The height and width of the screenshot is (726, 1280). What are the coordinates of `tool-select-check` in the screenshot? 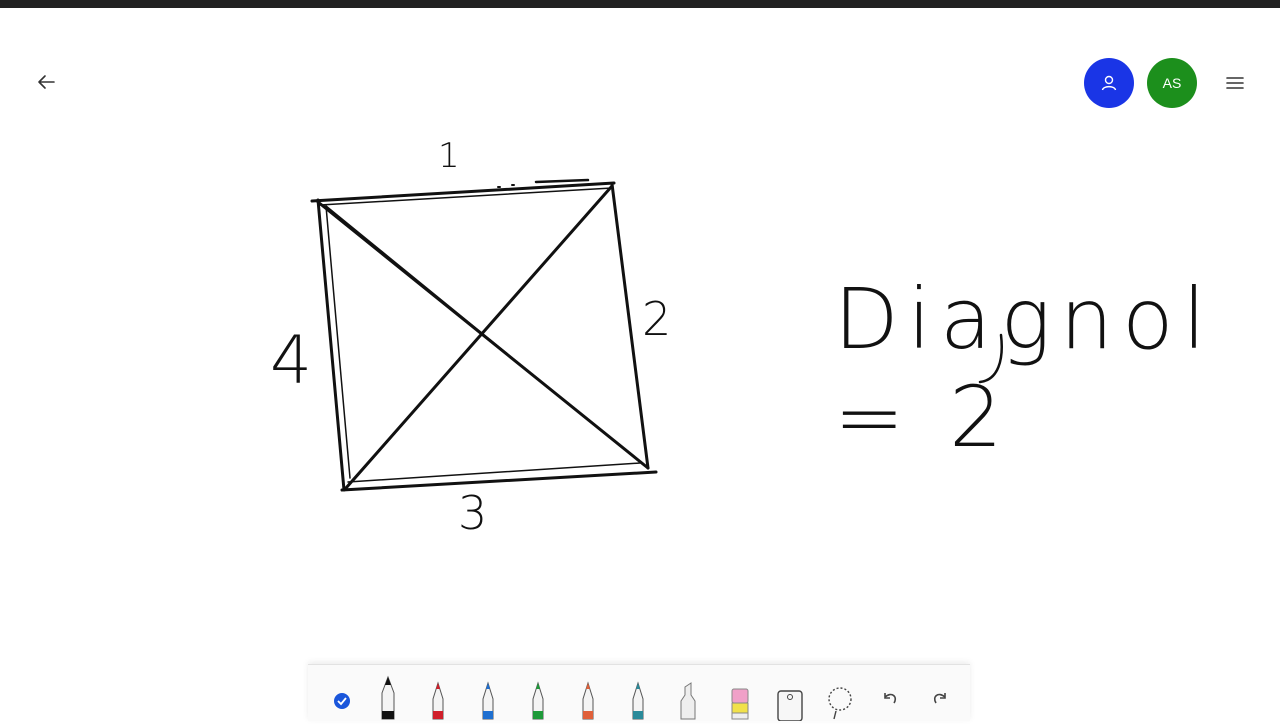 It's located at (342, 696).